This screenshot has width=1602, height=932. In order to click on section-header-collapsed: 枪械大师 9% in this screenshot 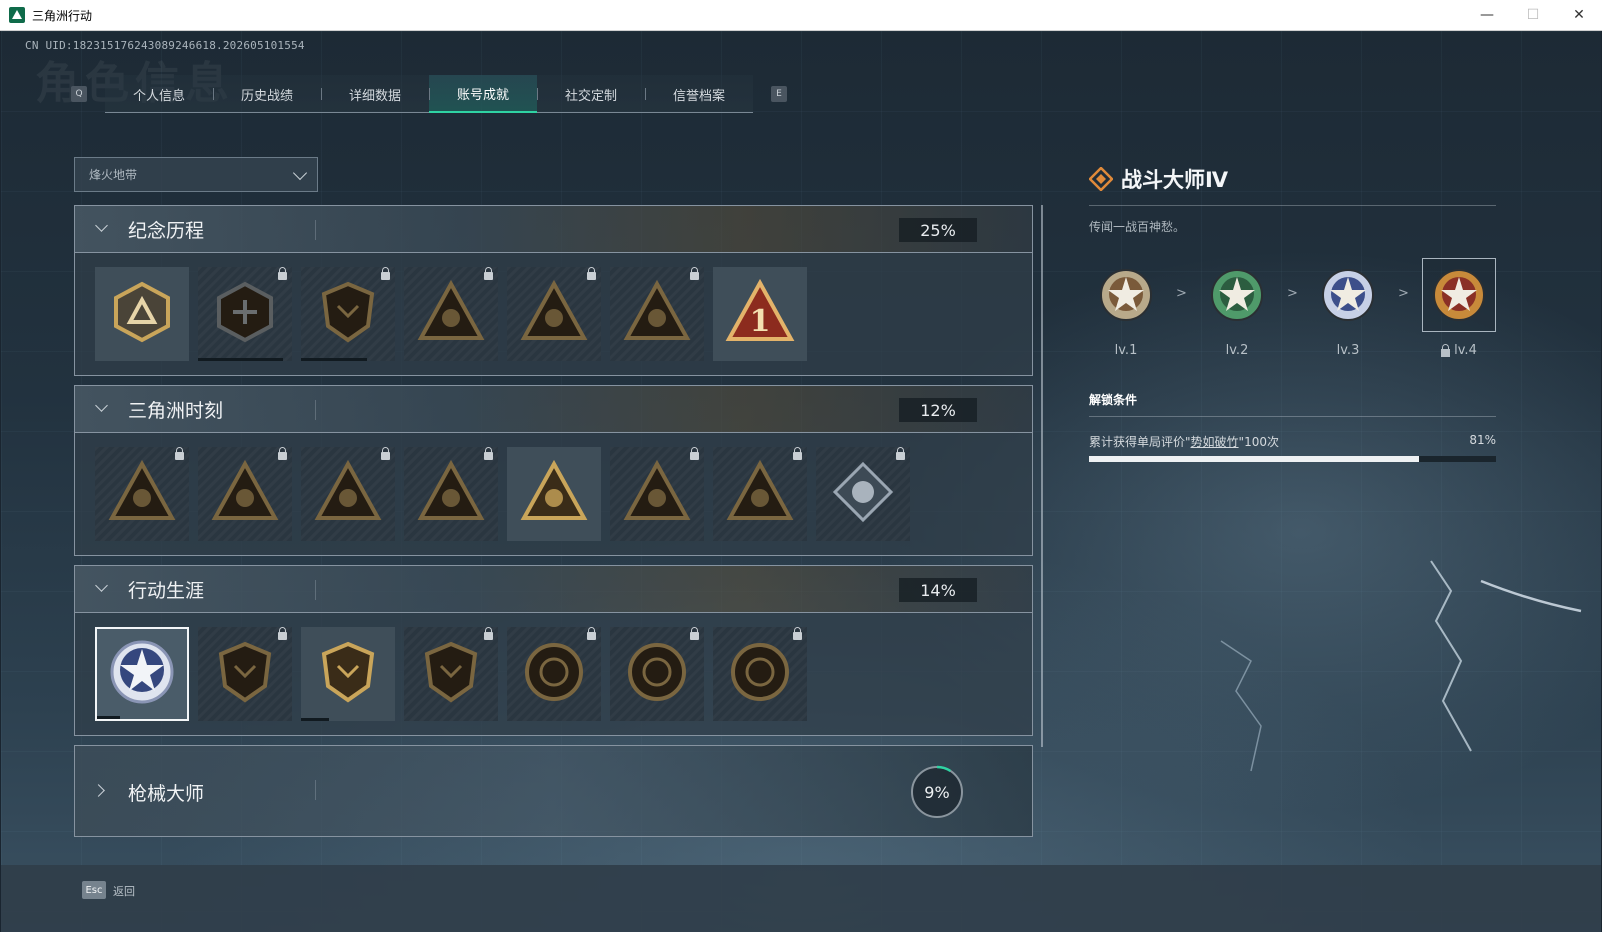, I will do `click(553, 791)`.